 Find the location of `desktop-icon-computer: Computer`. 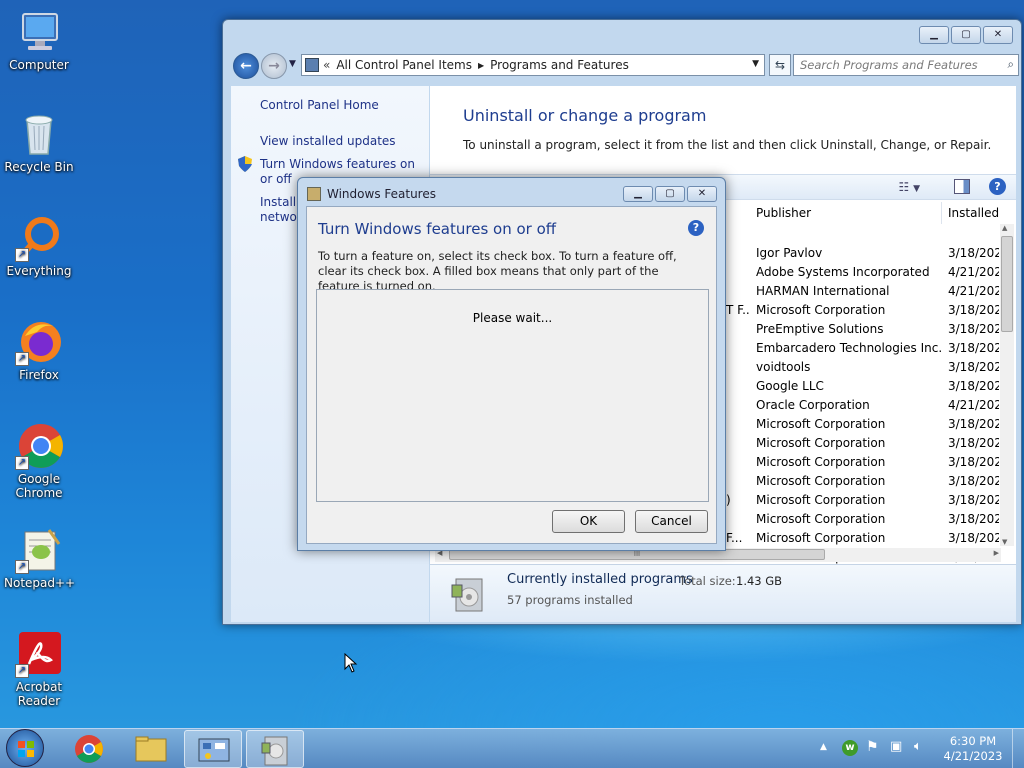

desktop-icon-computer: Computer is located at coordinates (39, 40).